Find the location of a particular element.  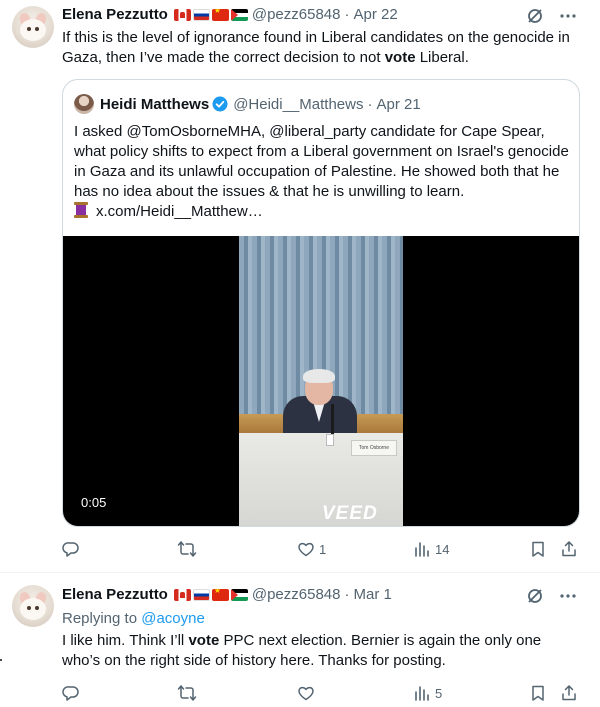

speaker-hair is located at coordinates (319, 376).